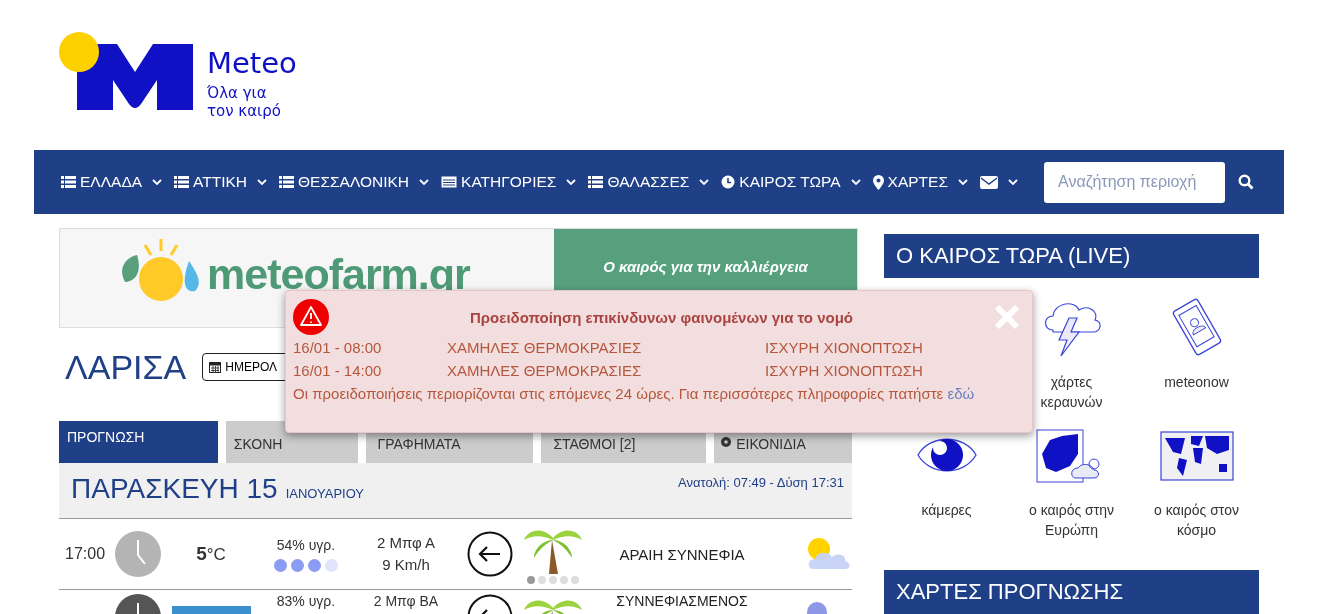 The image size is (1327, 614). I want to click on wind-speed: 9 Km/h, so click(406, 565).